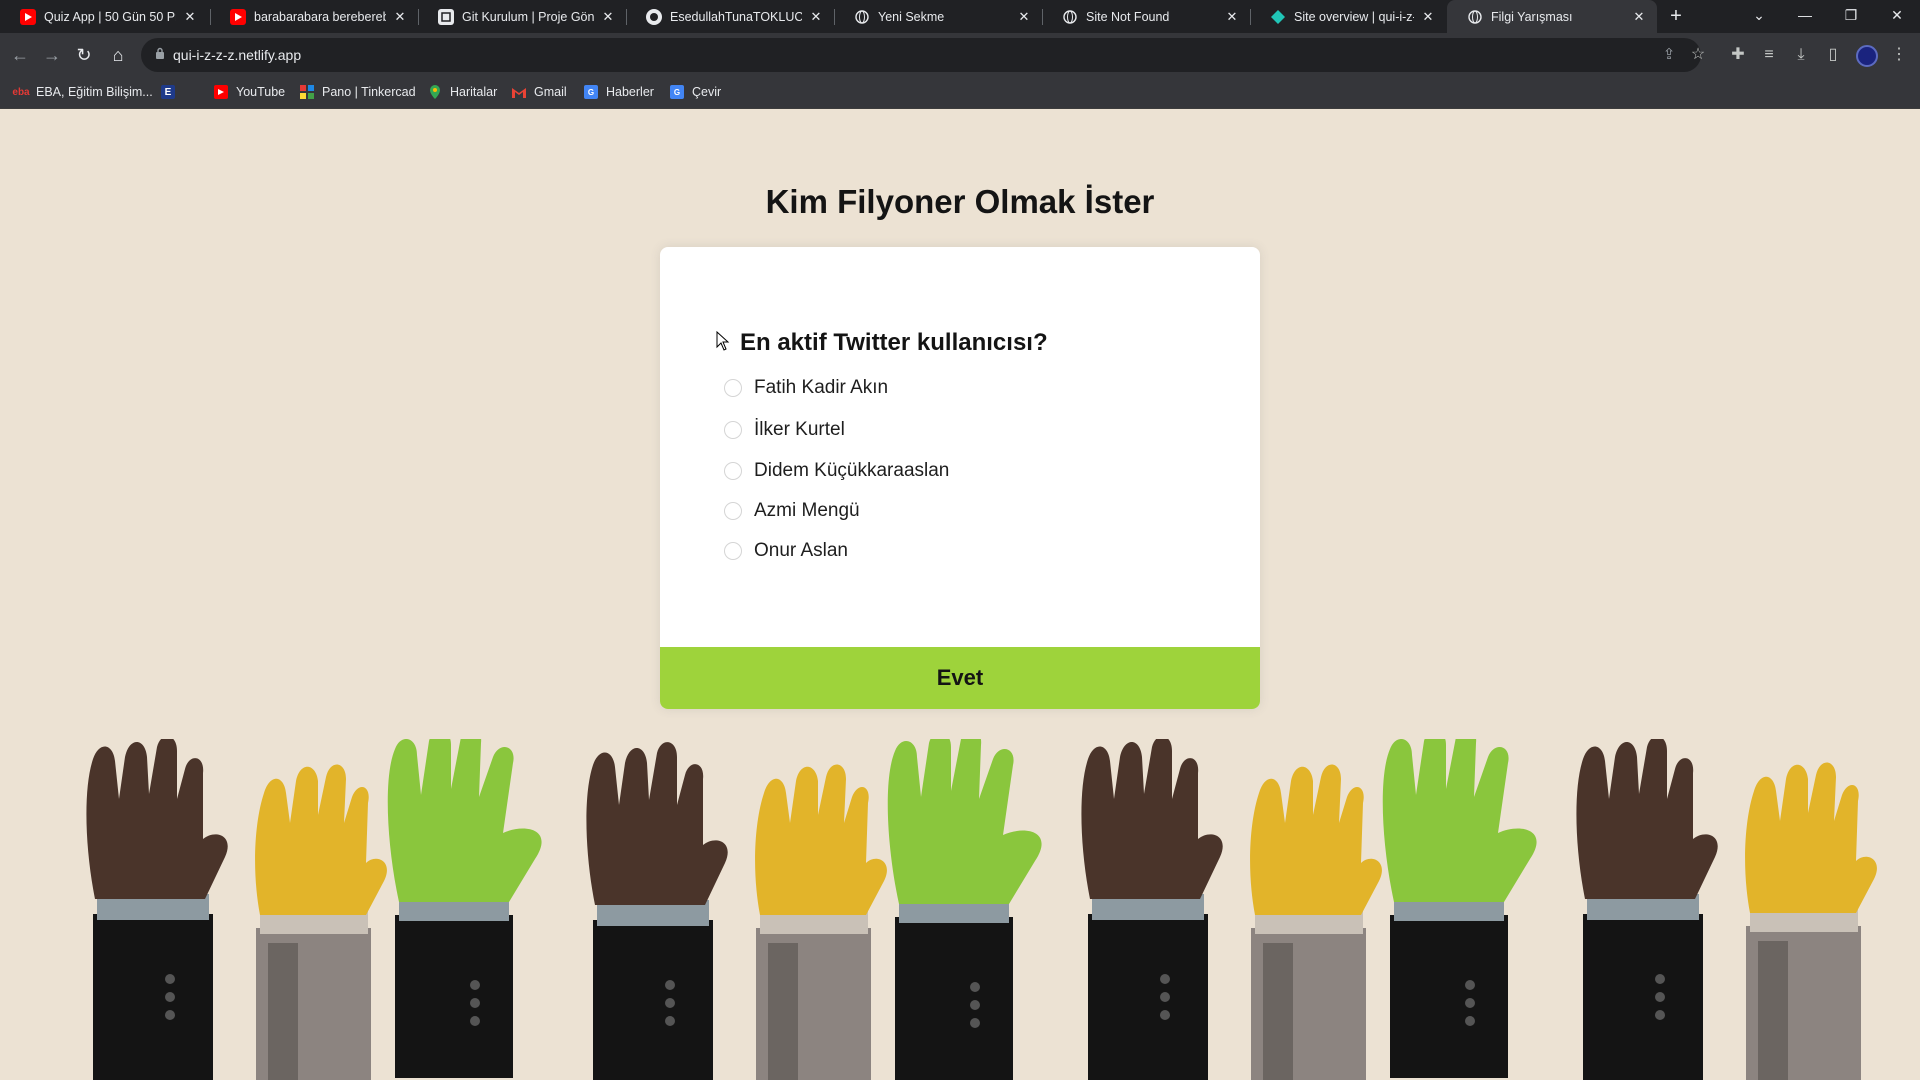  What do you see at coordinates (1669, 55) in the screenshot?
I see `share-icon: ⇪` at bounding box center [1669, 55].